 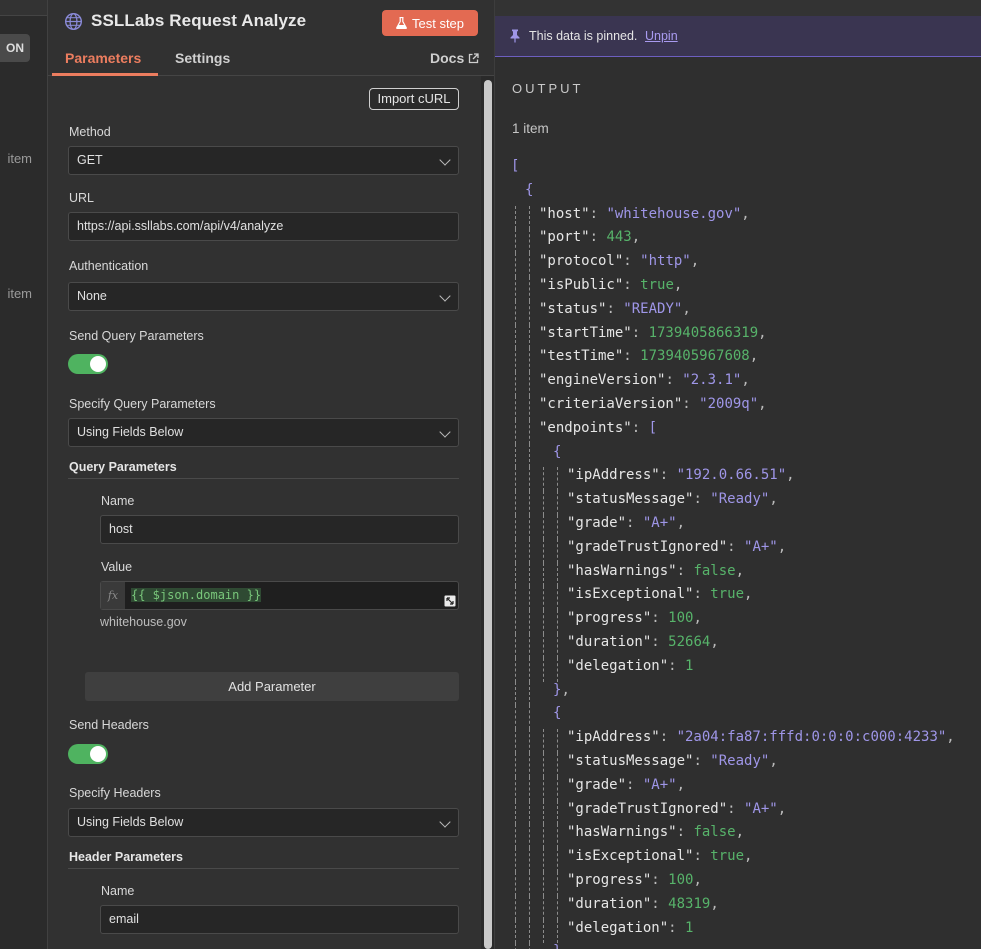 I want to click on external-link-icon, so click(x=474, y=57).